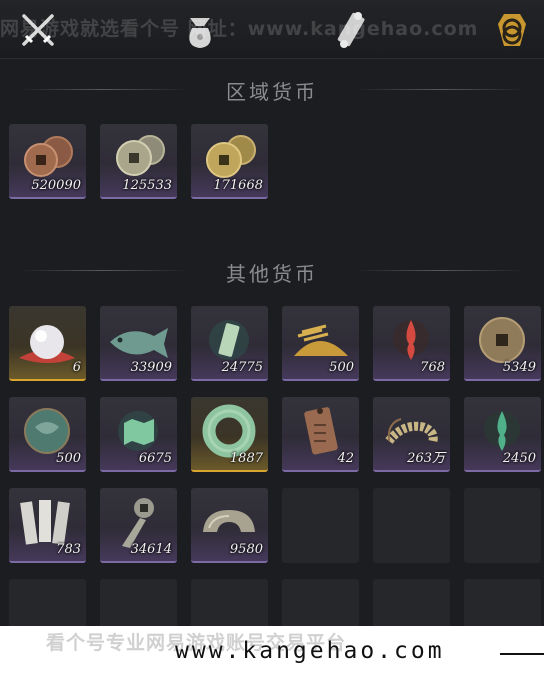  What do you see at coordinates (320, 434) in the screenshot?
I see `currency-slot: 42` at bounding box center [320, 434].